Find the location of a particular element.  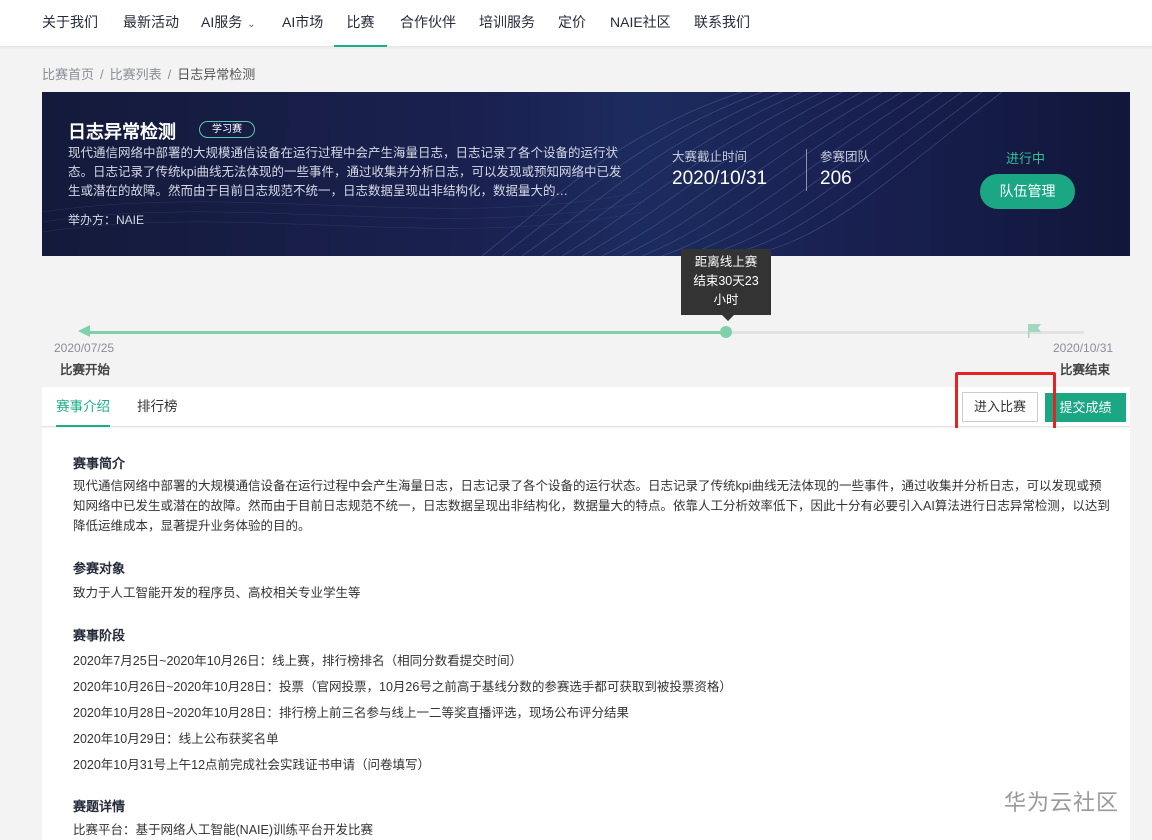

nav-item-competition: 比赛 is located at coordinates (360, 23).